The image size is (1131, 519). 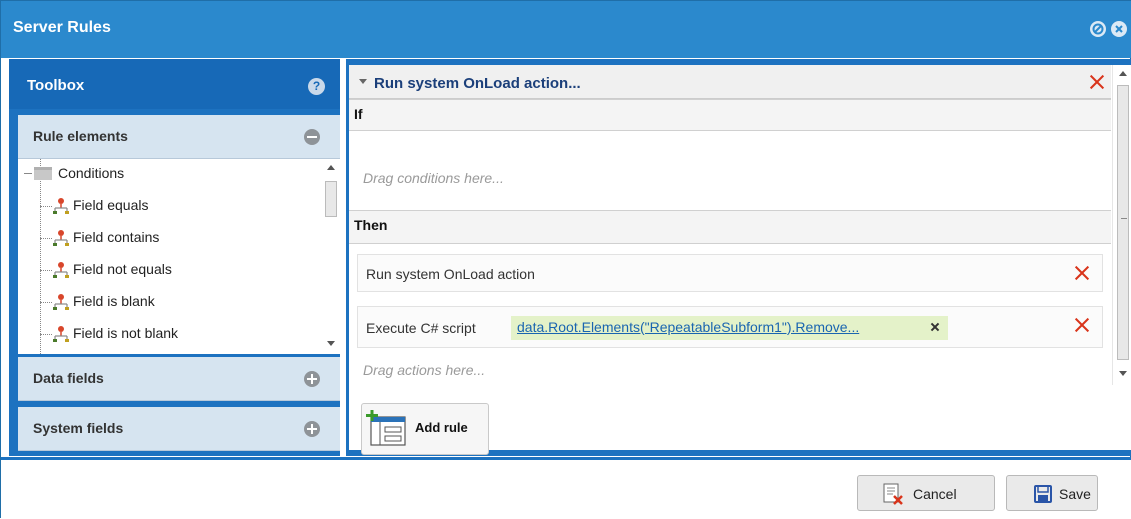 I want to click on system-fields-label: System fields, so click(x=78, y=428).